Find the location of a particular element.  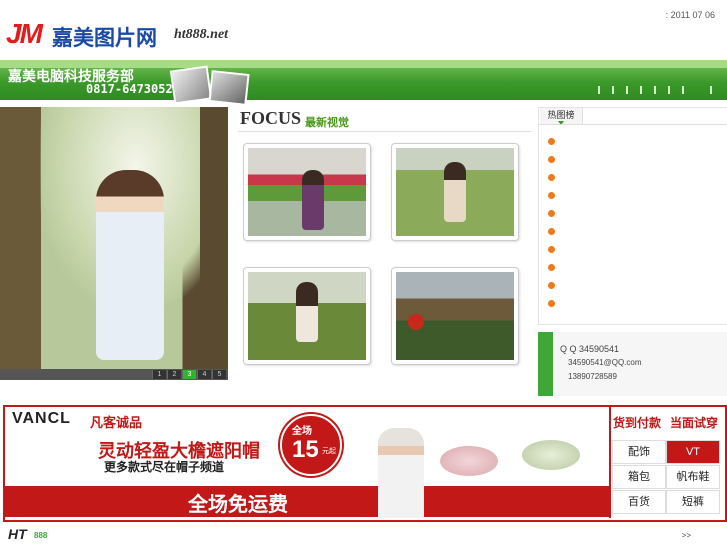

ad-badge-price: 15 is located at coordinates (305, 449).